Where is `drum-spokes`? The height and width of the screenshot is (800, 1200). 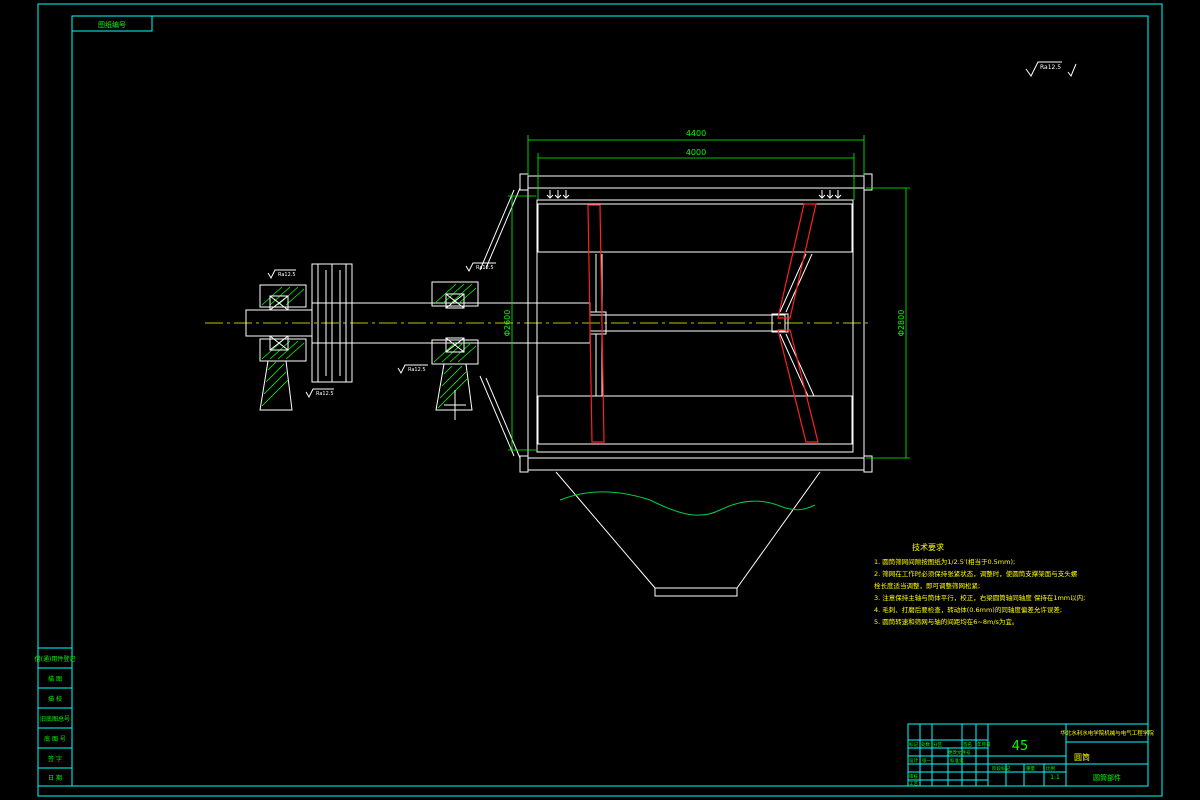
drum-spokes is located at coordinates (705, 325).